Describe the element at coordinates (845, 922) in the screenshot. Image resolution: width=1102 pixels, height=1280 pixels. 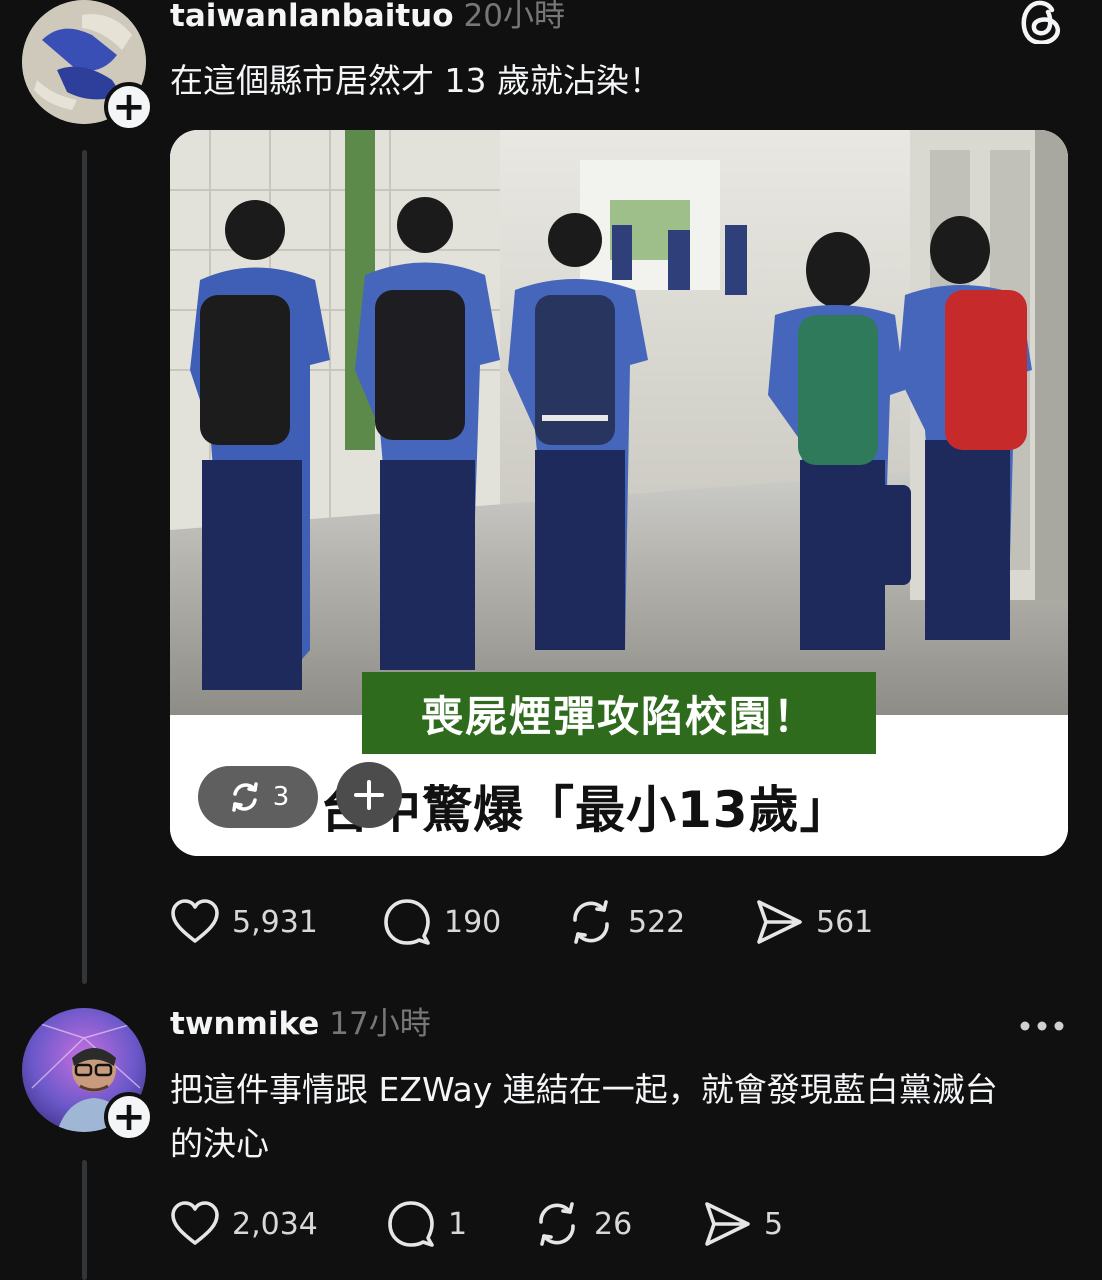
I see `share-count: 561` at that location.